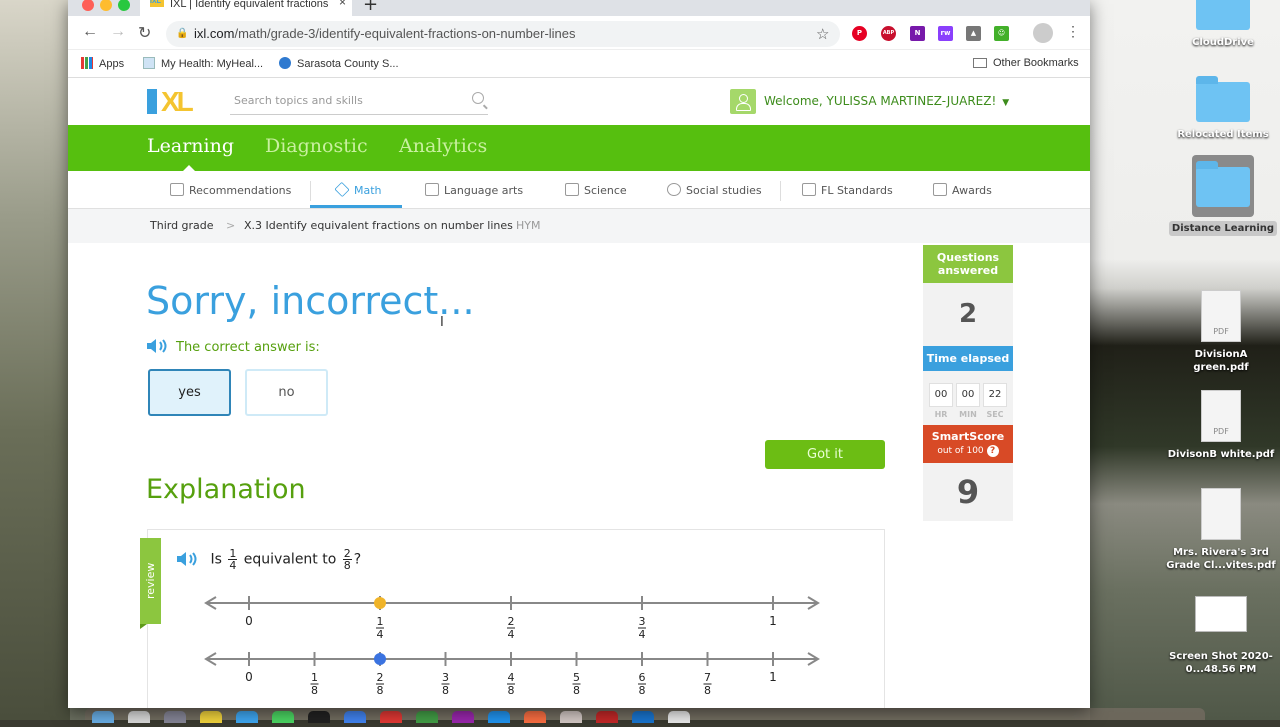 Image resolution: width=1280 pixels, height=727 pixels. What do you see at coordinates (596, 190) in the screenshot?
I see `subject-science: Science` at bounding box center [596, 190].